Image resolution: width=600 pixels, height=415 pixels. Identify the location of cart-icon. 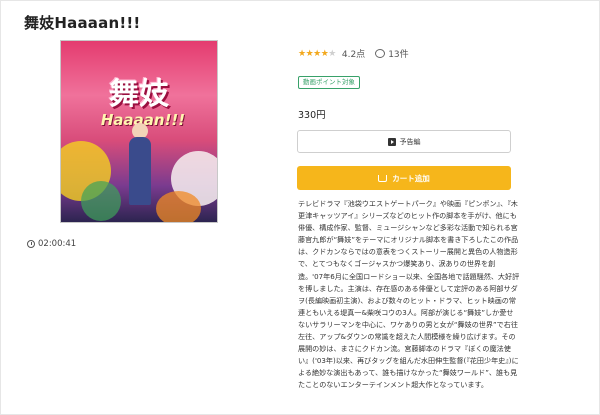
(383, 178).